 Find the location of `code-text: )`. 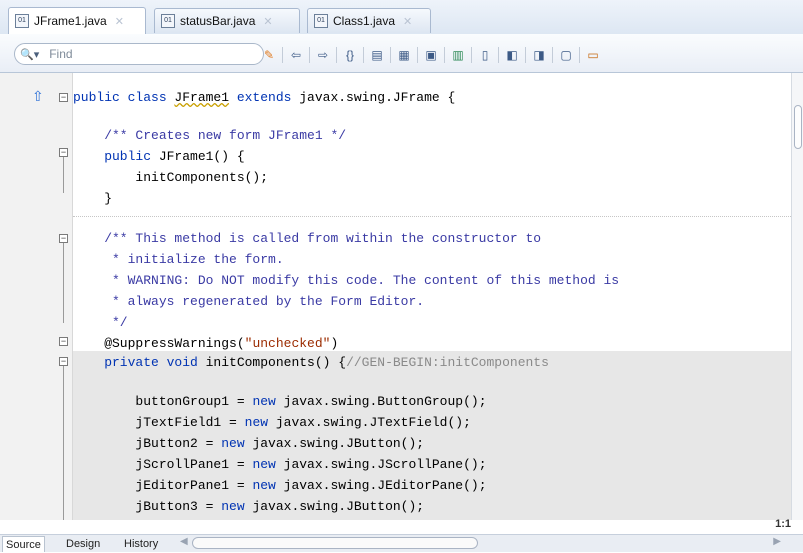

code-text: ) is located at coordinates (334, 343).